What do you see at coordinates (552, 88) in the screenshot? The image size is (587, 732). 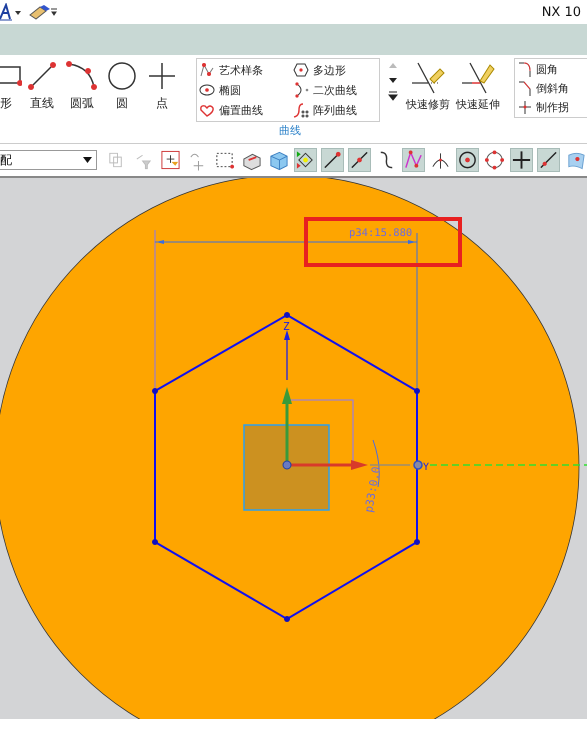 I see `corner-tool: 倒斜角` at bounding box center [552, 88].